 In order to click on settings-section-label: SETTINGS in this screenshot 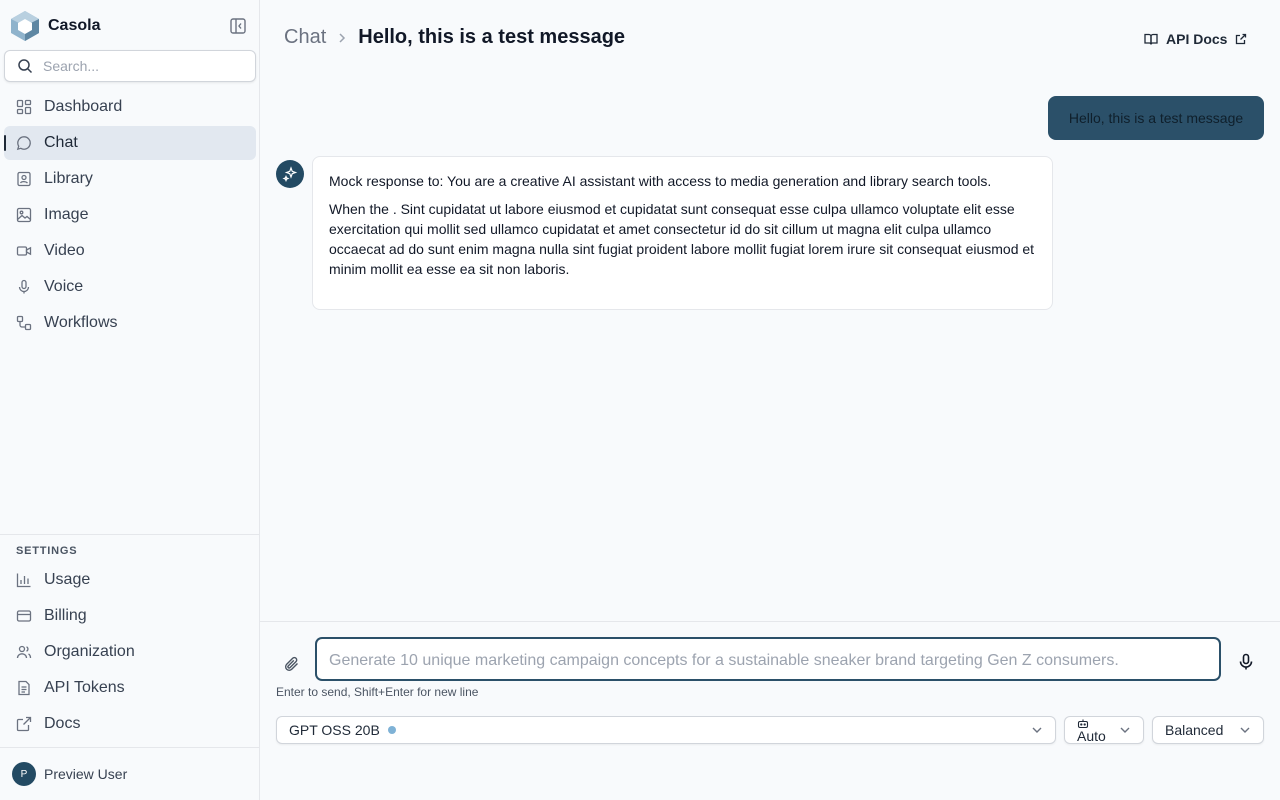, I will do `click(47, 551)`.